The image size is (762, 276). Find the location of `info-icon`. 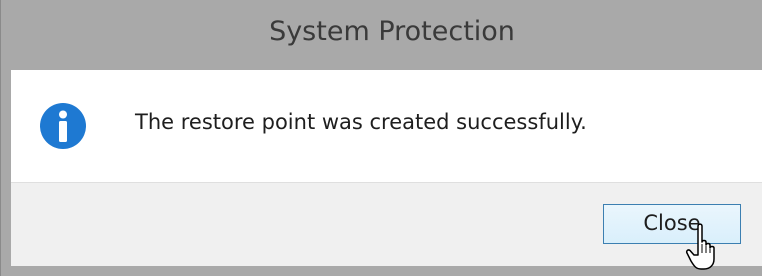

info-icon is located at coordinates (63, 126).